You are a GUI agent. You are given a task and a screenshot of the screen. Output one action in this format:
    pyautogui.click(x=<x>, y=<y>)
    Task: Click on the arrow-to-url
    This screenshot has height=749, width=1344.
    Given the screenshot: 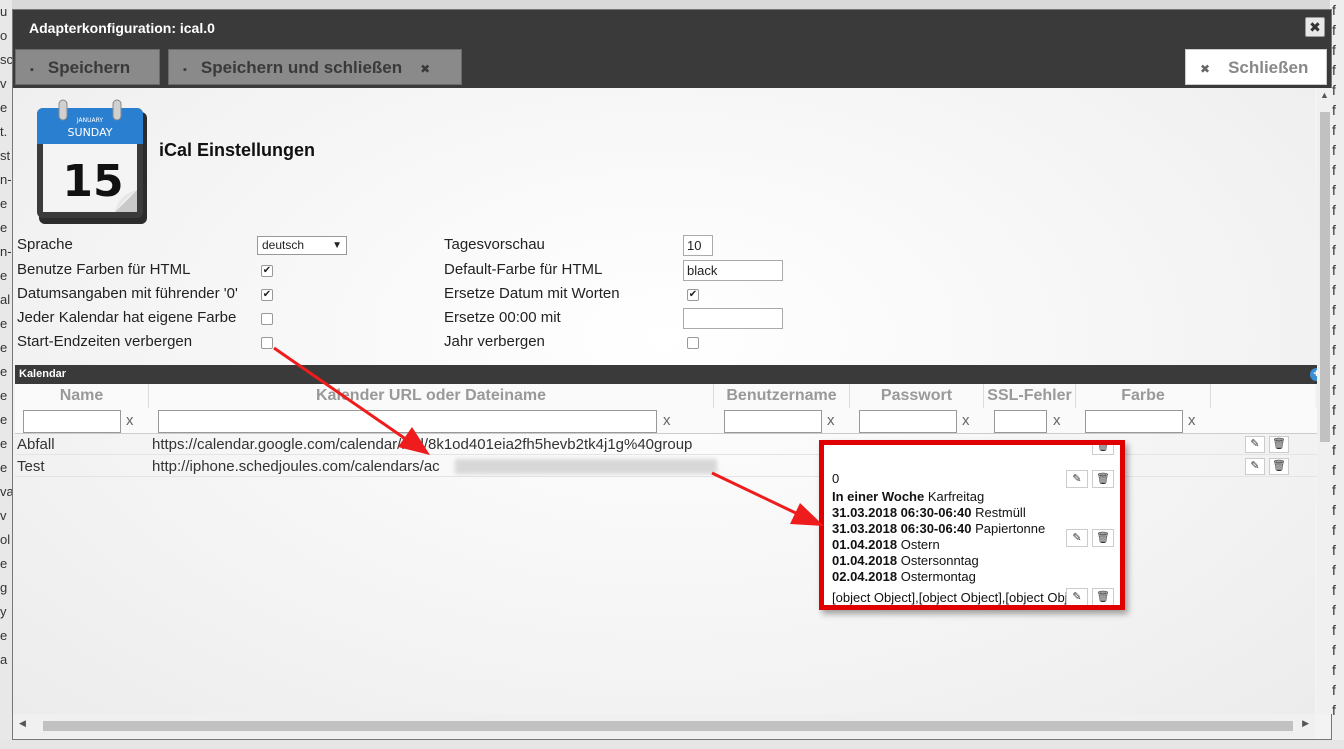 What is the action you would take?
    pyautogui.click(x=351, y=400)
    